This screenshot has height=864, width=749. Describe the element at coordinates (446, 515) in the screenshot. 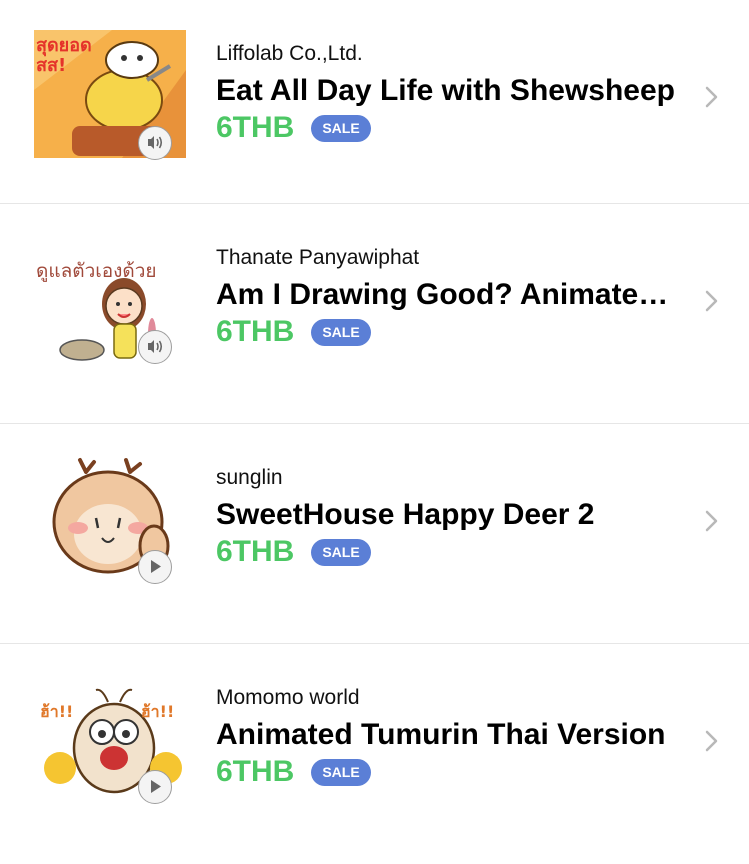

I see `sticker-title: SweetHouse Happy Deer 2` at that location.